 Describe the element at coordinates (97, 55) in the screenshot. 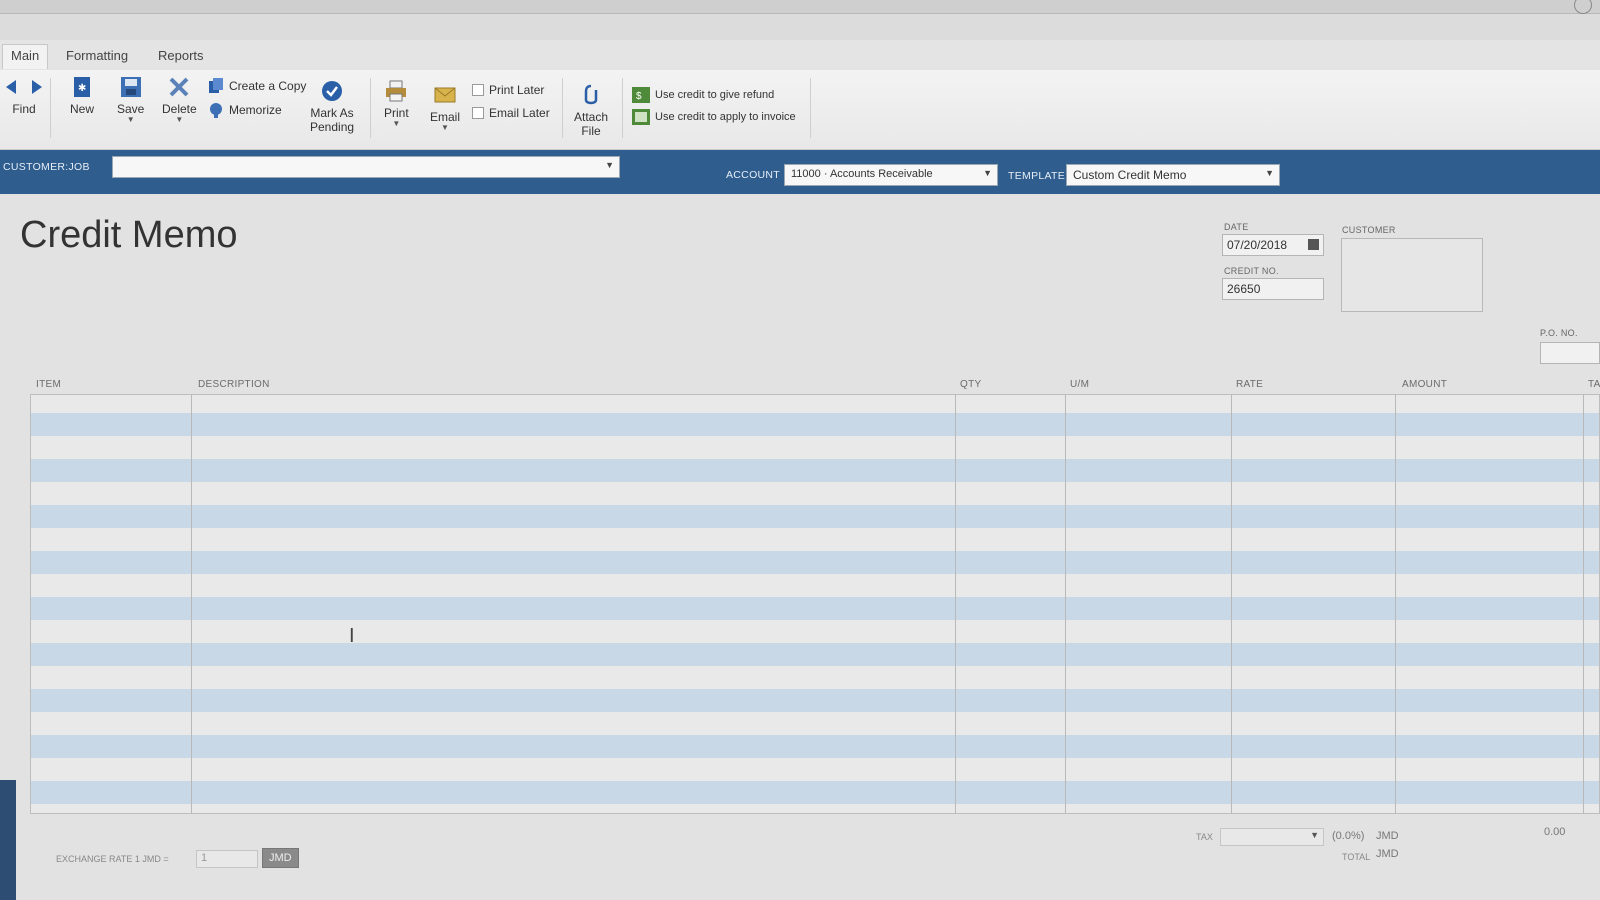

I see `tab-formatting: Formatting` at that location.